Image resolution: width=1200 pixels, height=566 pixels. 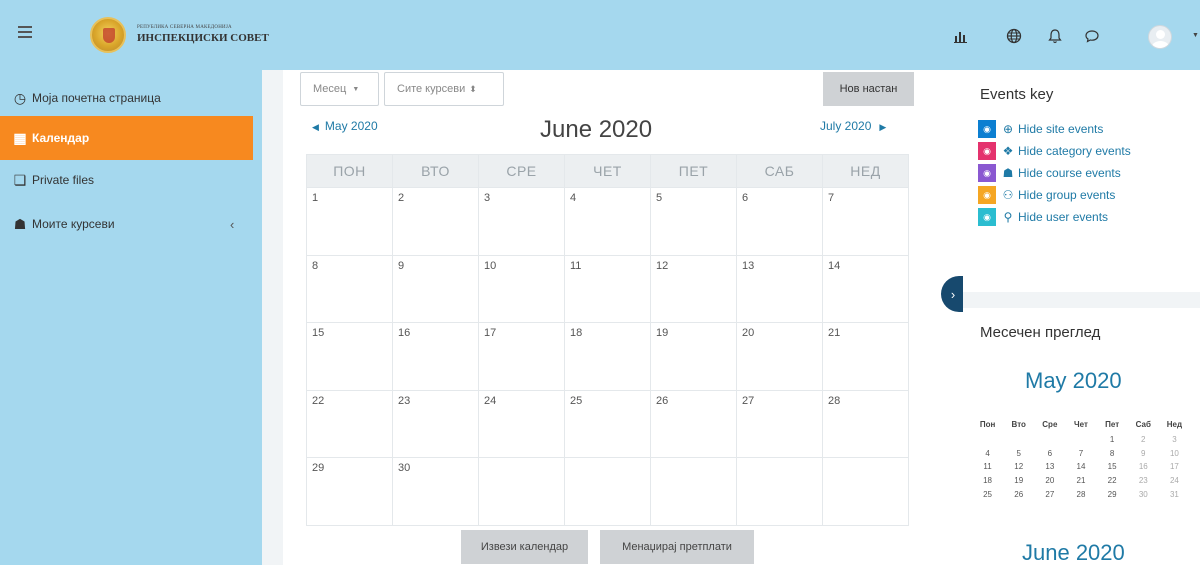 I want to click on sort-arrows-icon: ⬍, so click(x=473, y=88).